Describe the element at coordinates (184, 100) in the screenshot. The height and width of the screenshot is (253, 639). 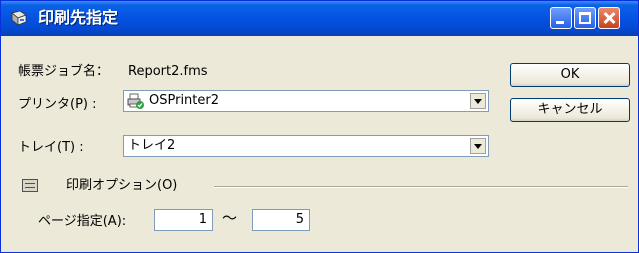
I see `printer-value: OSPrinter2` at that location.